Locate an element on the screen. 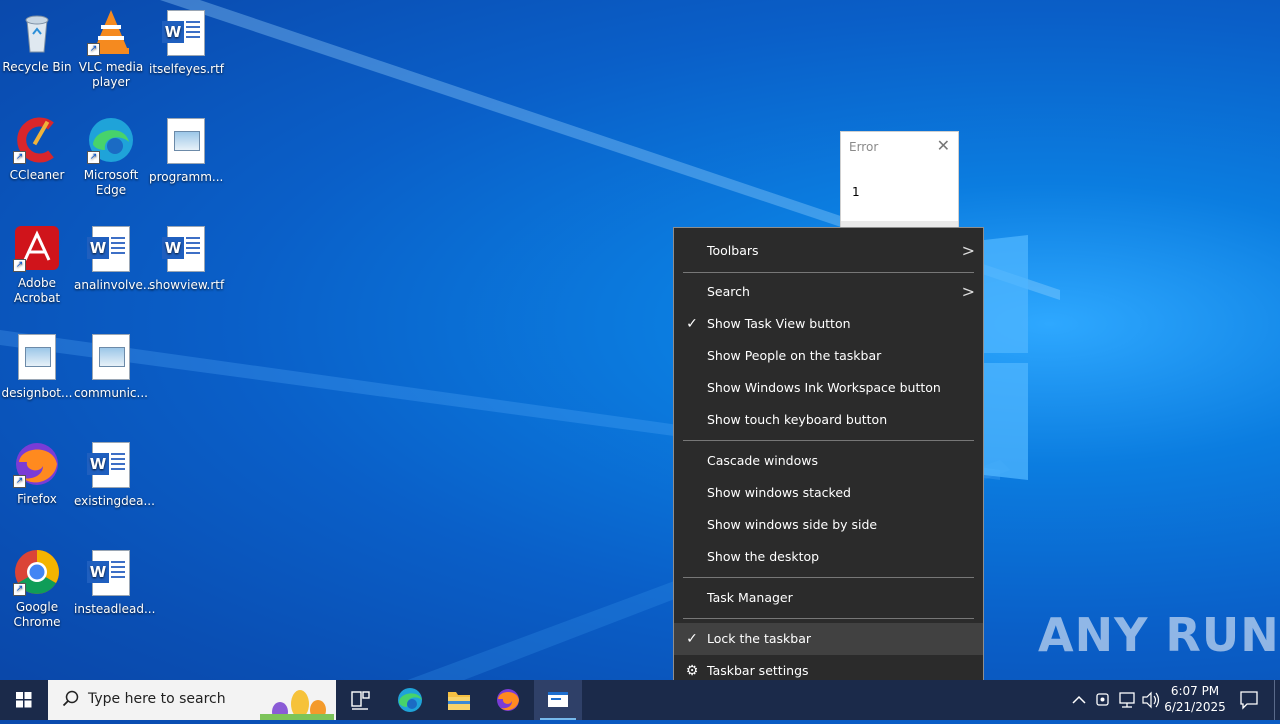 This screenshot has height=724, width=1280. menu-item-label: Show the desktop is located at coordinates (763, 556).